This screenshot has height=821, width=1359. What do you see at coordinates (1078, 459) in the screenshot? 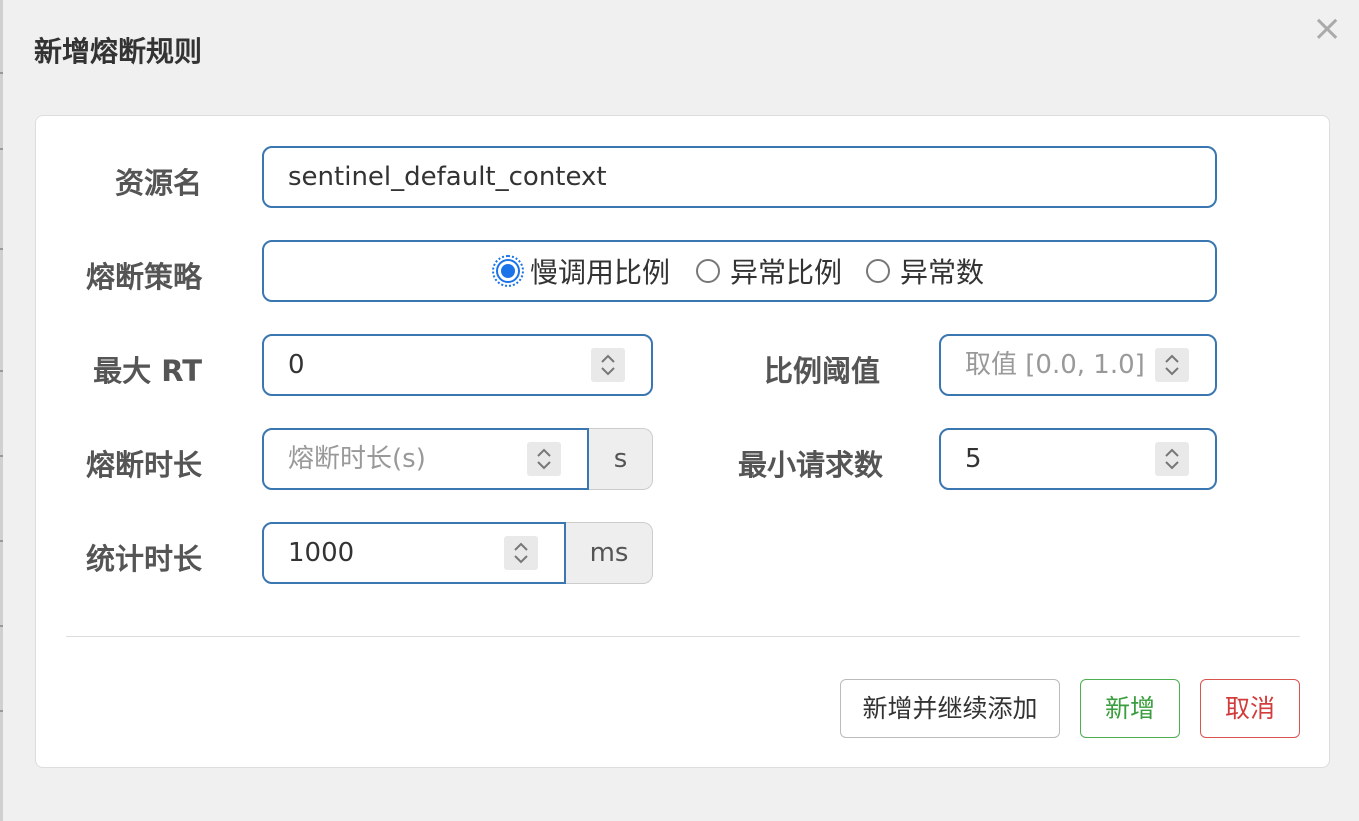
I see `min-requests-input: 5` at bounding box center [1078, 459].